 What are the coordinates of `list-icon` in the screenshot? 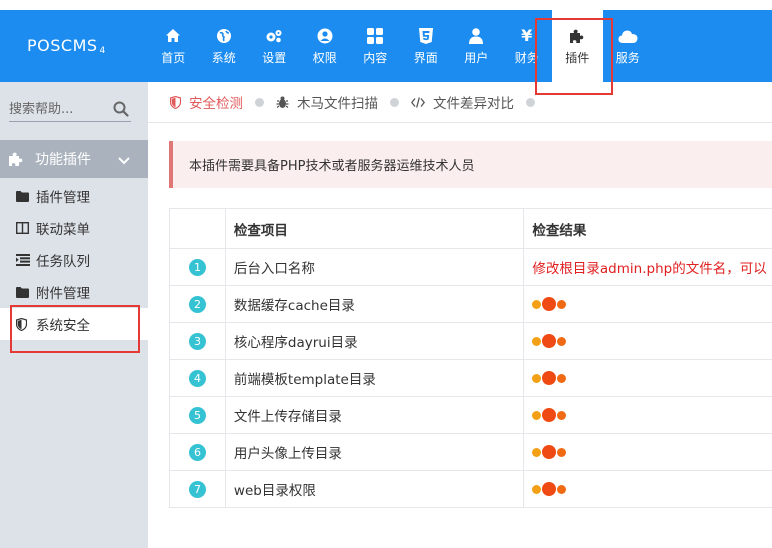 It's located at (23, 260).